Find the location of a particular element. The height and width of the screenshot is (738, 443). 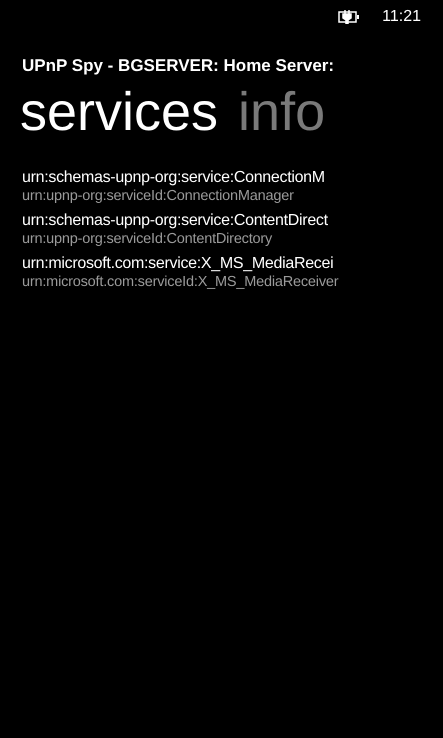

battery-charging-icon is located at coordinates (349, 17).